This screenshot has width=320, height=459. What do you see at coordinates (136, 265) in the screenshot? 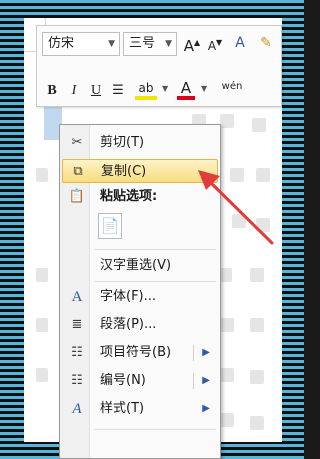
I see `menu-item-label: 汉字重选(V)` at bounding box center [136, 265].